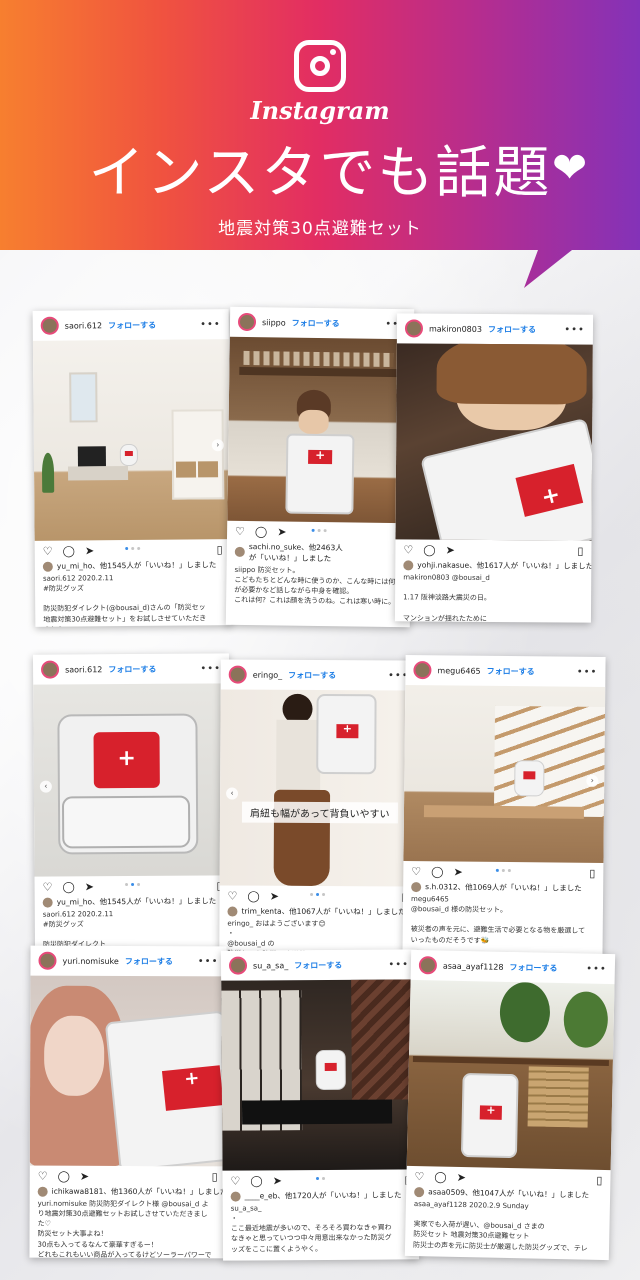 Image resolution: width=640 pixels, height=1280 pixels. What do you see at coordinates (317, 911) in the screenshot?
I see `likes-text: trim_kenta、他1067人が「いいね！」しました` at bounding box center [317, 911].